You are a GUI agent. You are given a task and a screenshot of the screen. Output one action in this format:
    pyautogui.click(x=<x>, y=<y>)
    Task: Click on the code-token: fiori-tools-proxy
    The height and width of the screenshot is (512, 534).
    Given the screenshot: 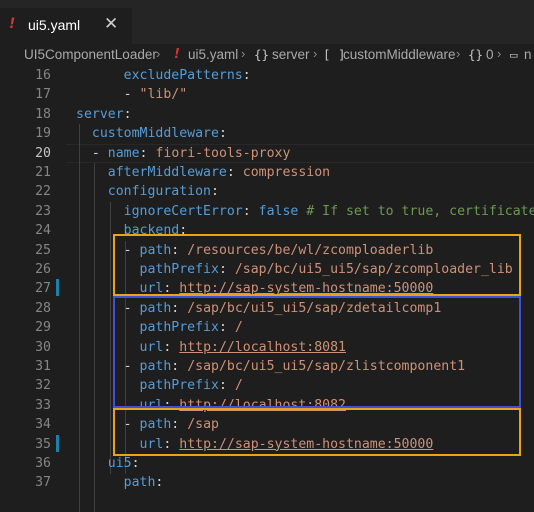 What is the action you would take?
    pyautogui.click(x=223, y=153)
    